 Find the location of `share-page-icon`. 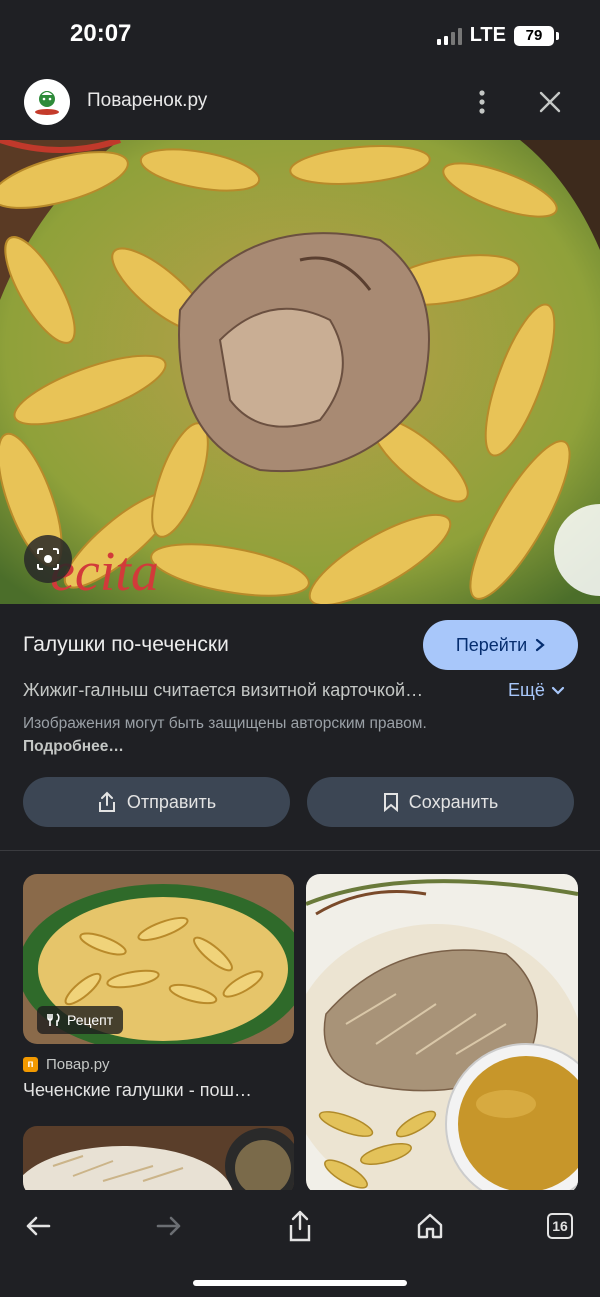

share-page-icon is located at coordinates (300, 1226).